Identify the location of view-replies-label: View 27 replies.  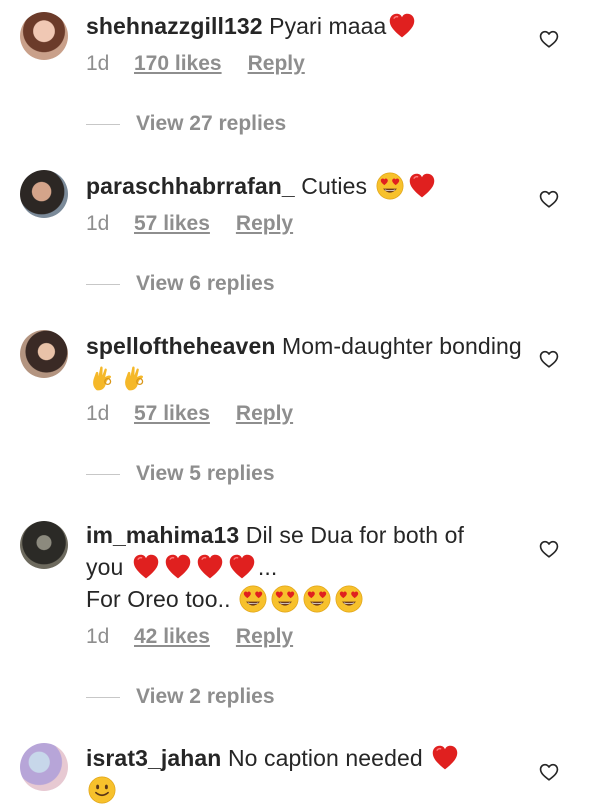
(211, 123).